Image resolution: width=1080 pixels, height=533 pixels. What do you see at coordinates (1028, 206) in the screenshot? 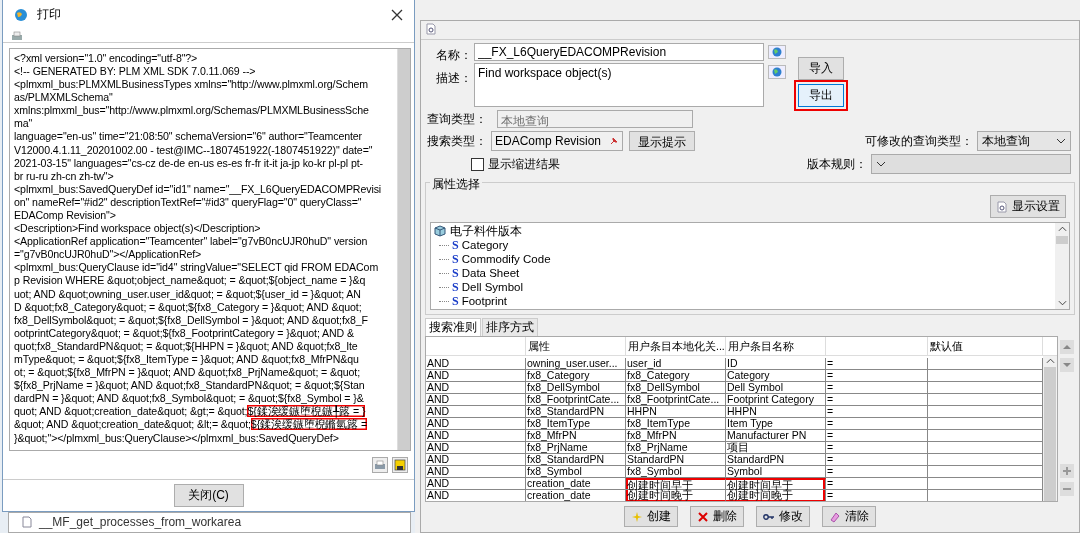
I see `display-settings-button: 显示设置` at bounding box center [1028, 206].